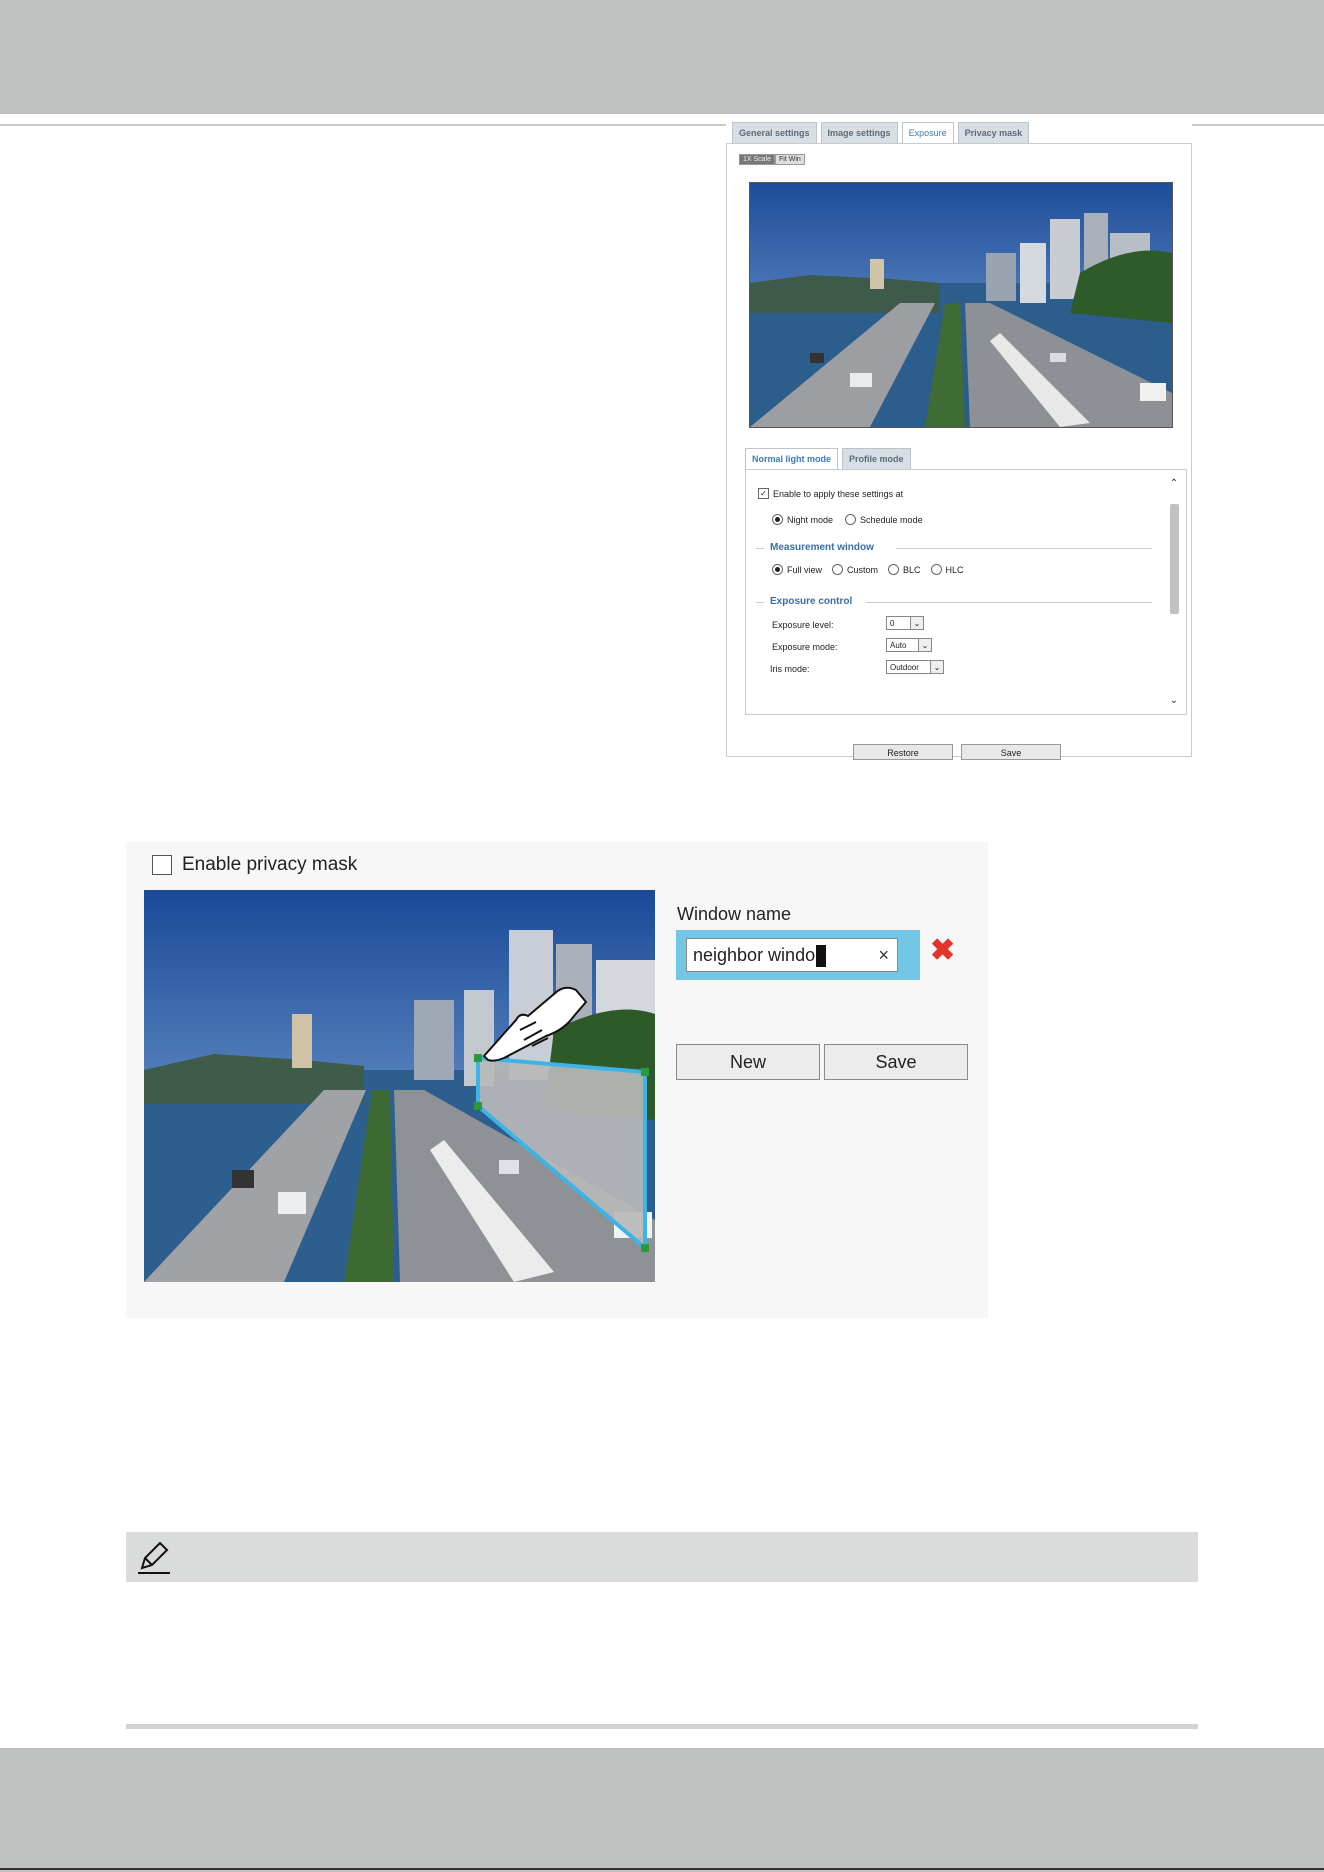 The width and height of the screenshot is (1324, 1872). I want to click on schedule-mode-radio, so click(851, 519).